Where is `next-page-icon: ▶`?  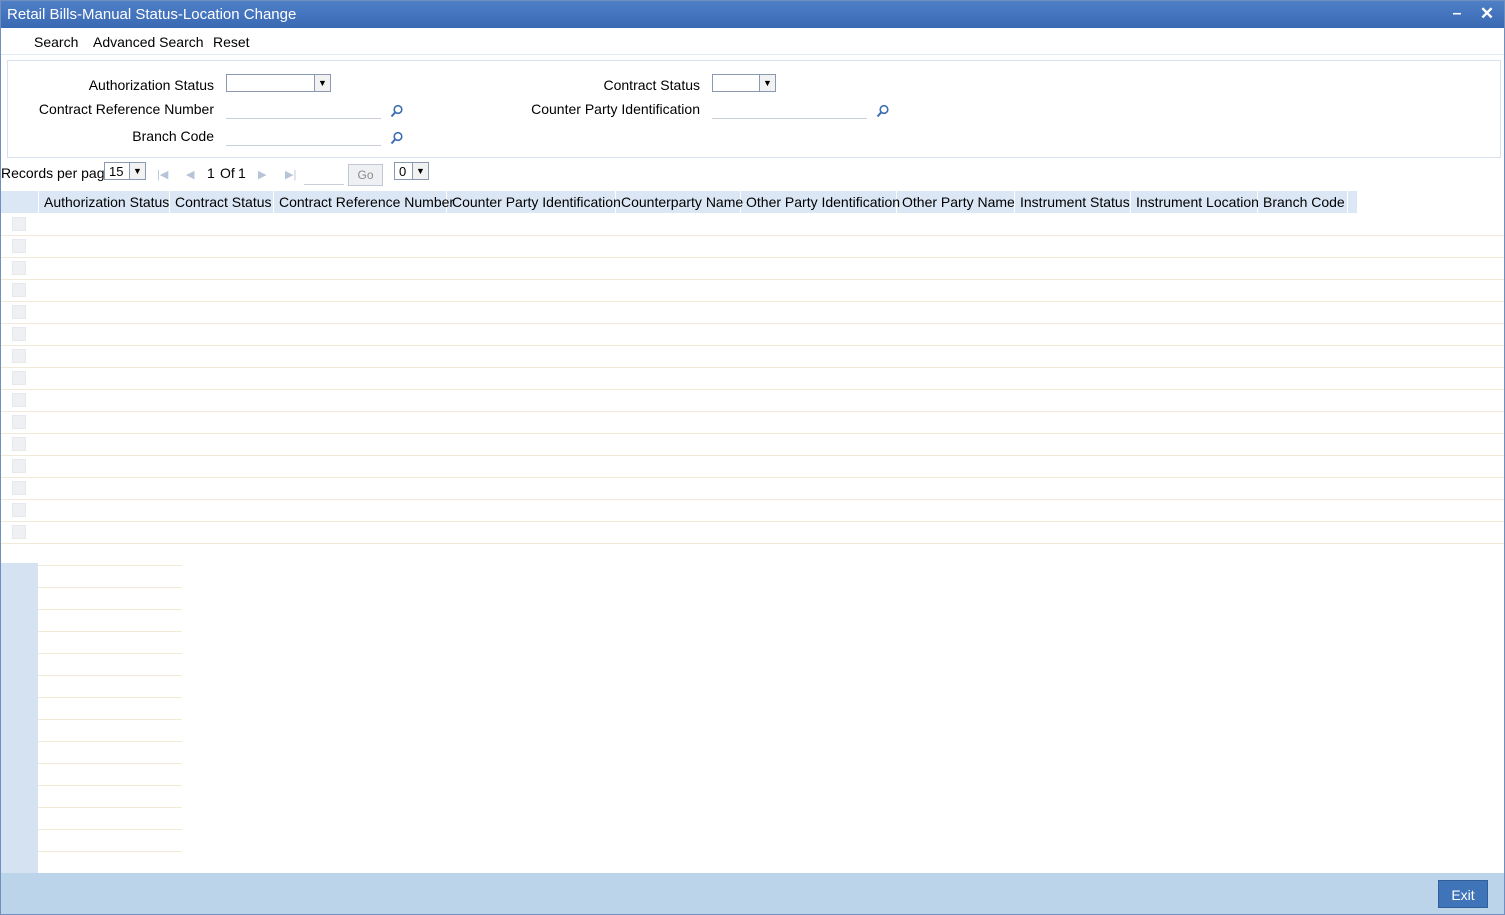
next-page-icon: ▶ is located at coordinates (262, 174).